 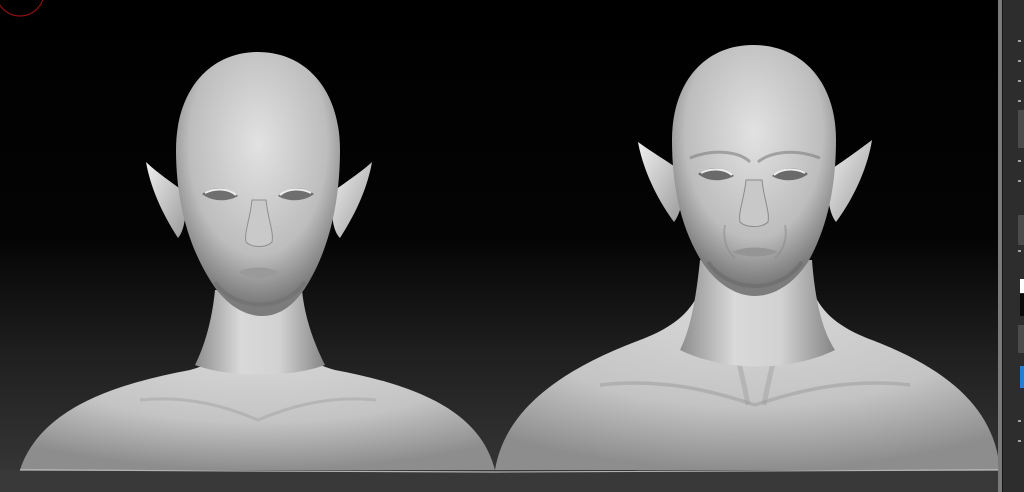 What do you see at coordinates (1022, 286) in the screenshot?
I see `primary-color-swatch` at bounding box center [1022, 286].